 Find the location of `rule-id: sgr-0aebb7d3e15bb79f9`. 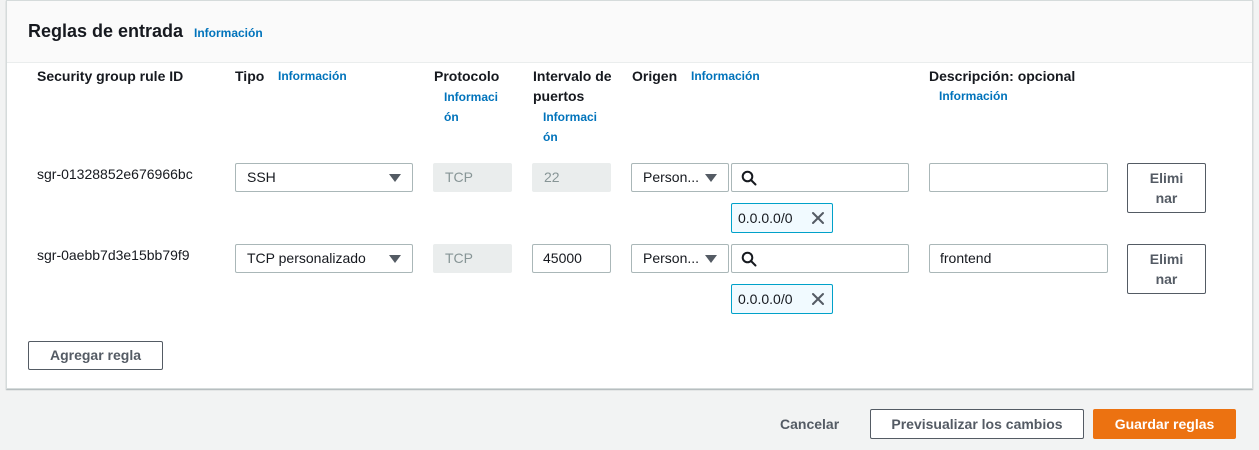

rule-id: sgr-0aebb7d3e15bb79f9 is located at coordinates (113, 255).